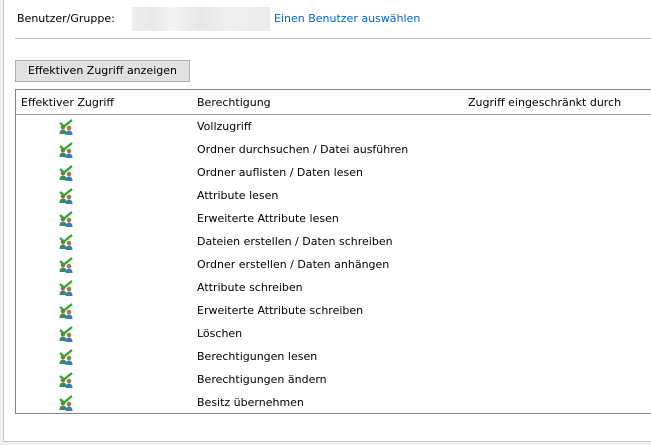  I want to click on table-row: Berechtigungen lesen, so click(333, 356).